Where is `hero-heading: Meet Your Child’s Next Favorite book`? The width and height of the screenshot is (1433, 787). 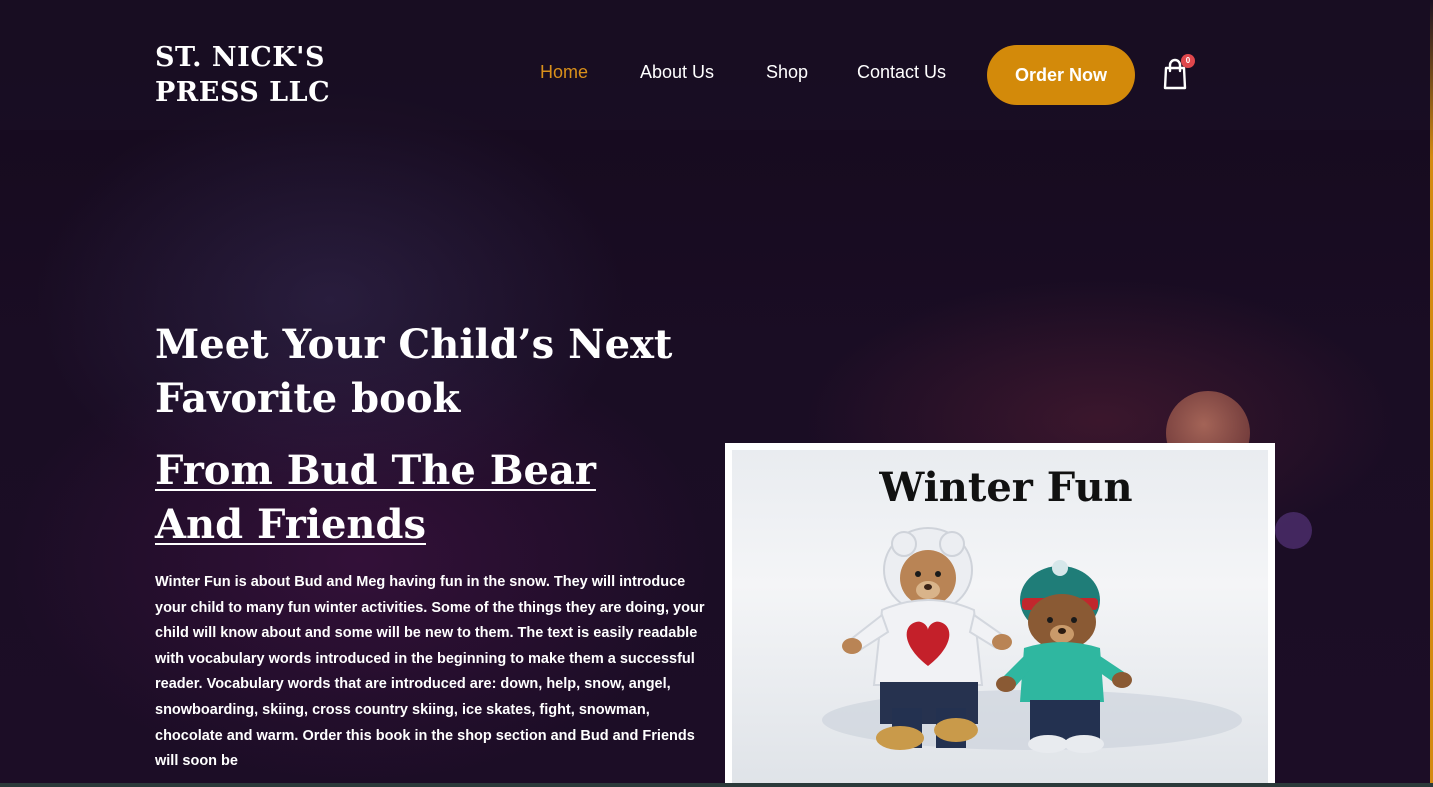
hero-heading: Meet Your Child’s Next Favorite book is located at coordinates (414, 371).